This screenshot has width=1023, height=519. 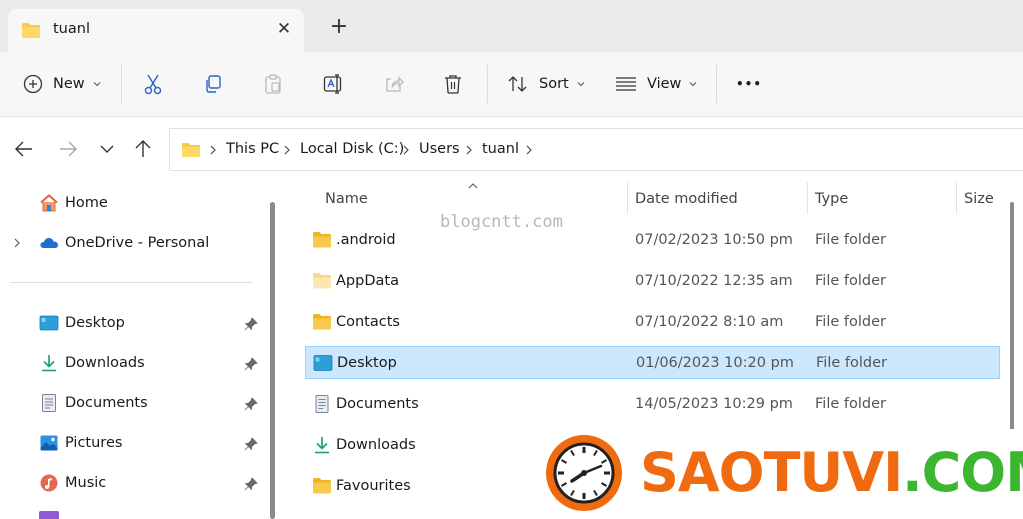 I want to click on rename-icon, so click(x=332, y=84).